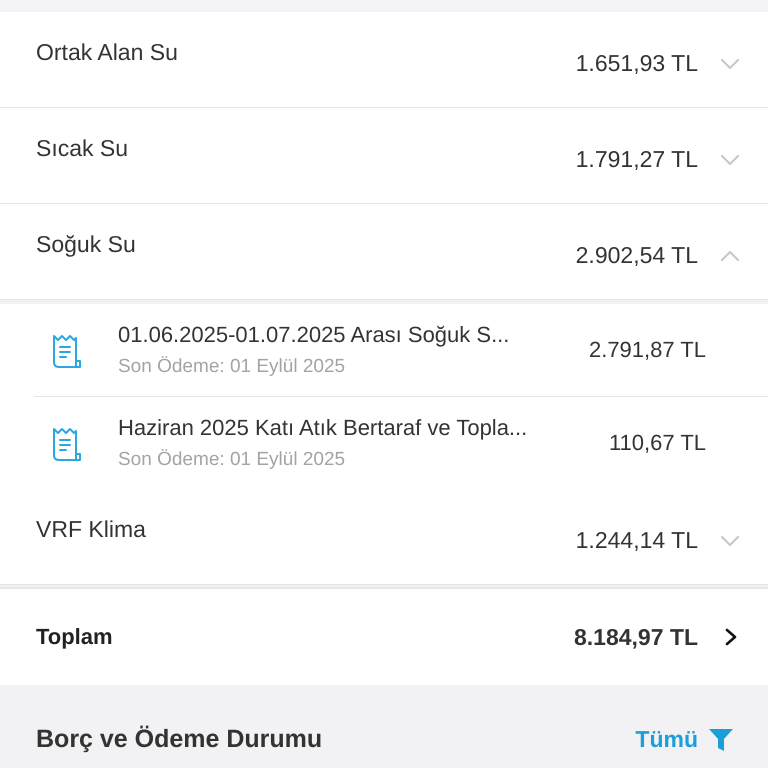  I want to click on category-name: Ortak Alan Su, so click(107, 52).